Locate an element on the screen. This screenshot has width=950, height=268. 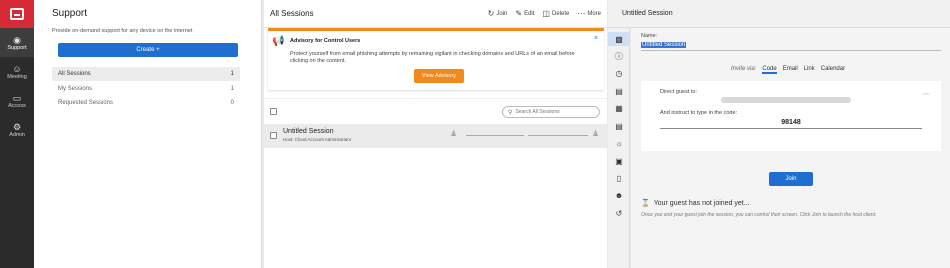
chat-icon: ▤ is located at coordinates (619, 91).